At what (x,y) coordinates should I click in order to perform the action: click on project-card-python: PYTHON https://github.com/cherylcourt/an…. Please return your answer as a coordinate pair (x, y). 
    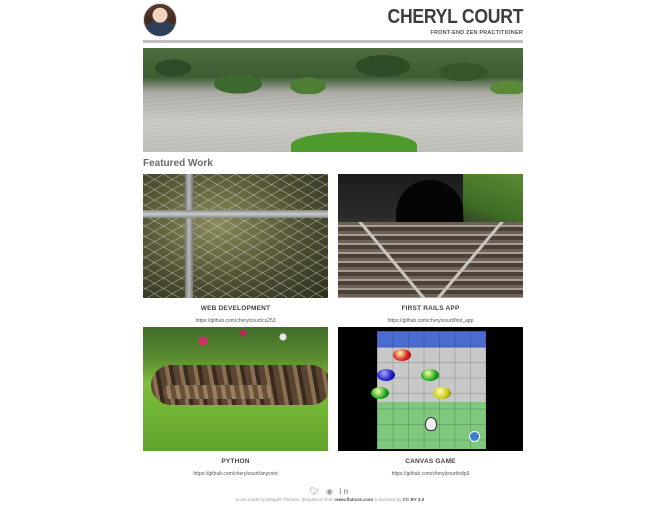
    Looking at the image, I should click on (235, 402).